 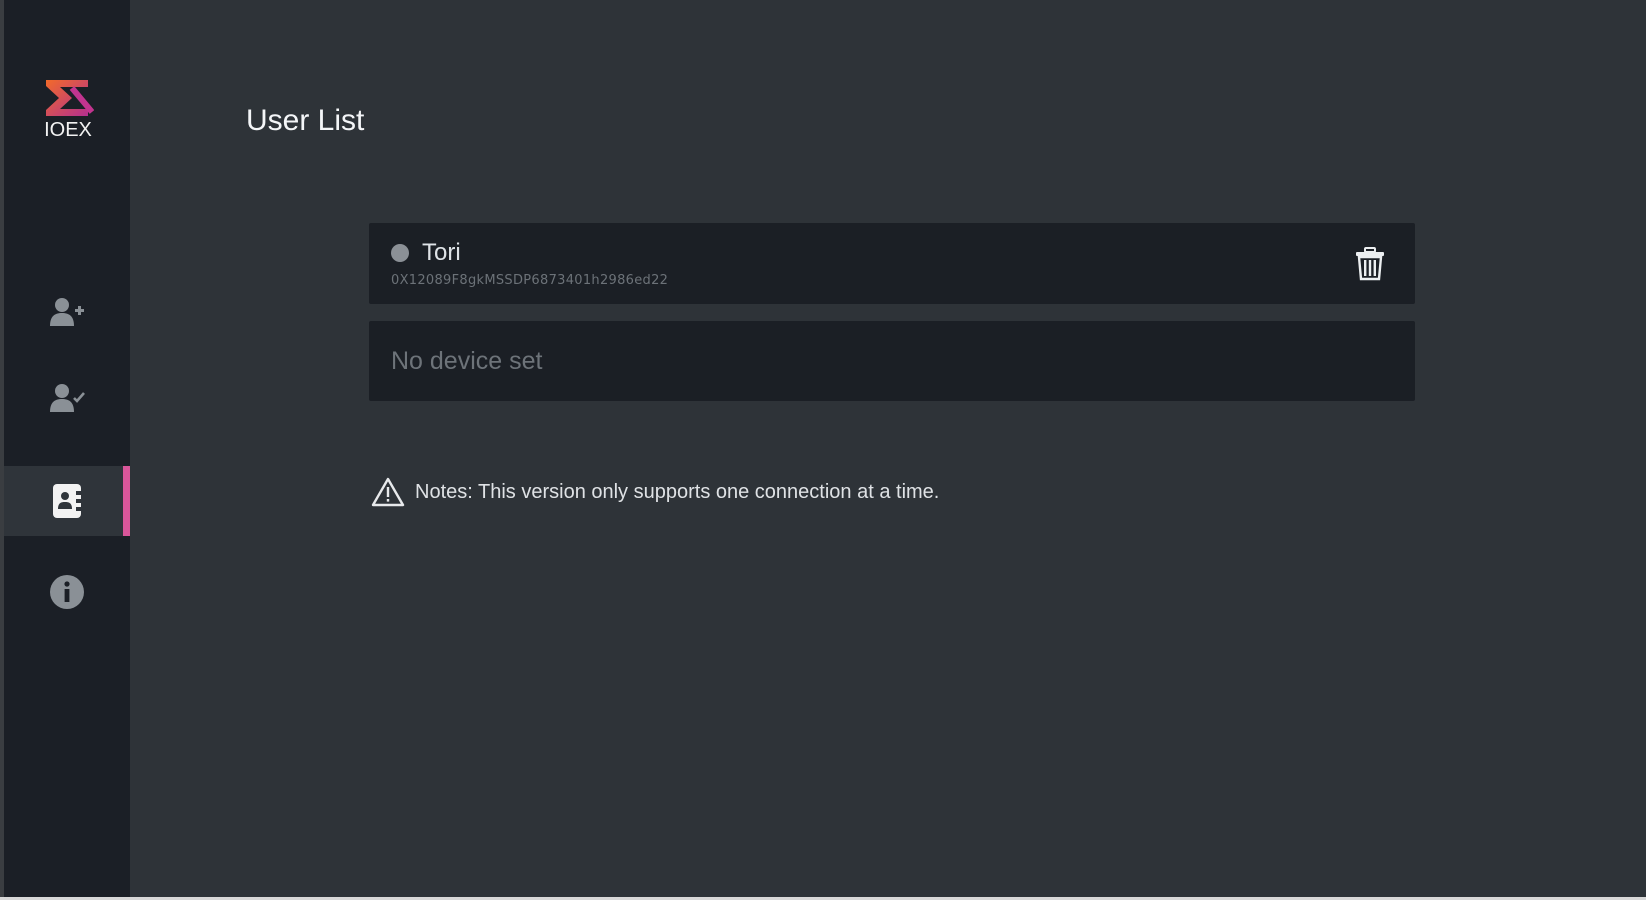 I want to click on sidebar: IOEX, so click(x=67, y=448).